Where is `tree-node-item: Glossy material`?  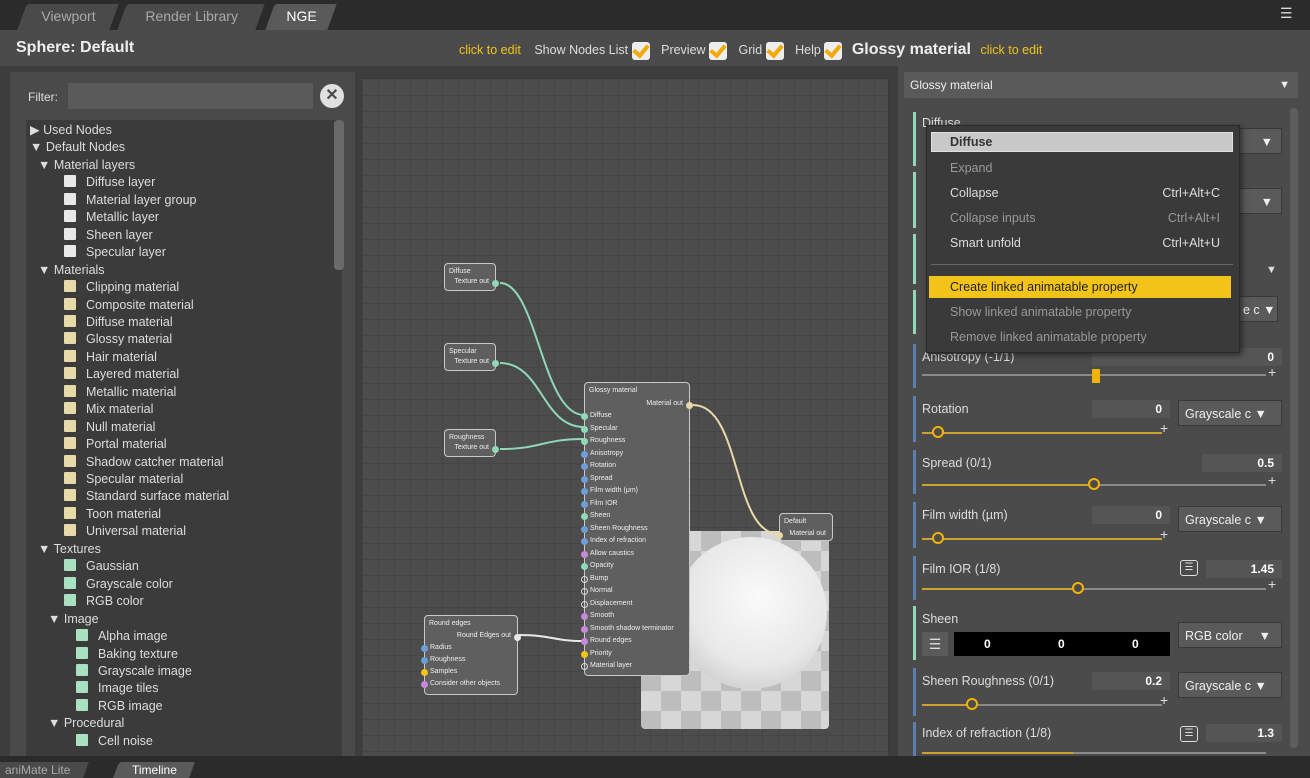
tree-node-item: Glossy material is located at coordinates (118, 339).